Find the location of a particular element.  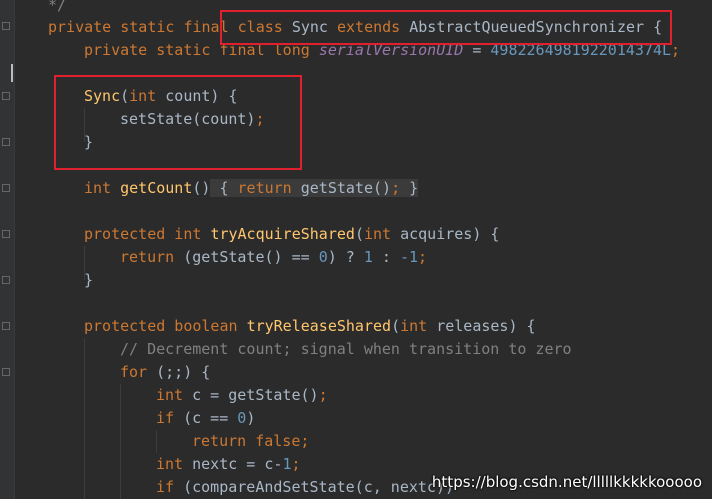

comment-token: */ is located at coordinates (57, 7).